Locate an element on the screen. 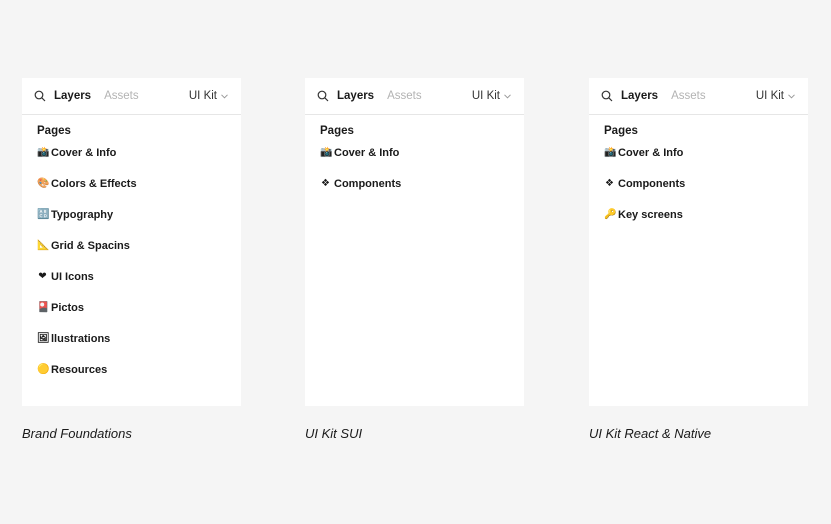  caption-ui-kit-react-native: UI Kit React & Native is located at coordinates (650, 433).